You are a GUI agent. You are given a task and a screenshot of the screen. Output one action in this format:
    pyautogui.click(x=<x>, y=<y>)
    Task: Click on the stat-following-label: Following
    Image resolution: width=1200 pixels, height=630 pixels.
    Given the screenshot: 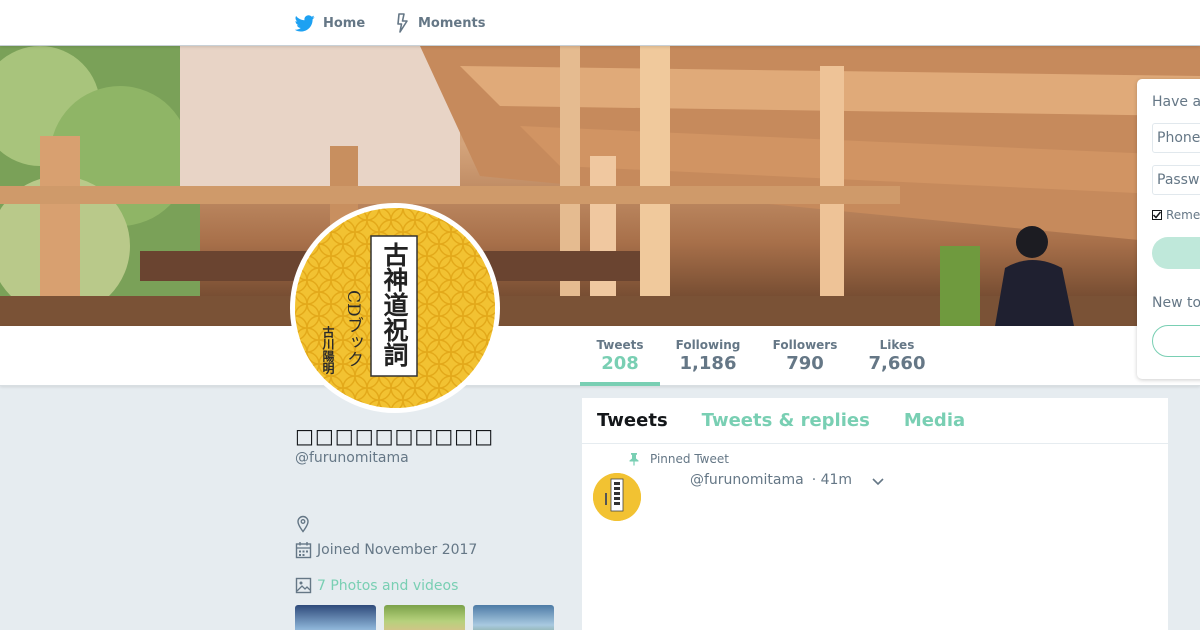 What is the action you would take?
    pyautogui.click(x=708, y=345)
    